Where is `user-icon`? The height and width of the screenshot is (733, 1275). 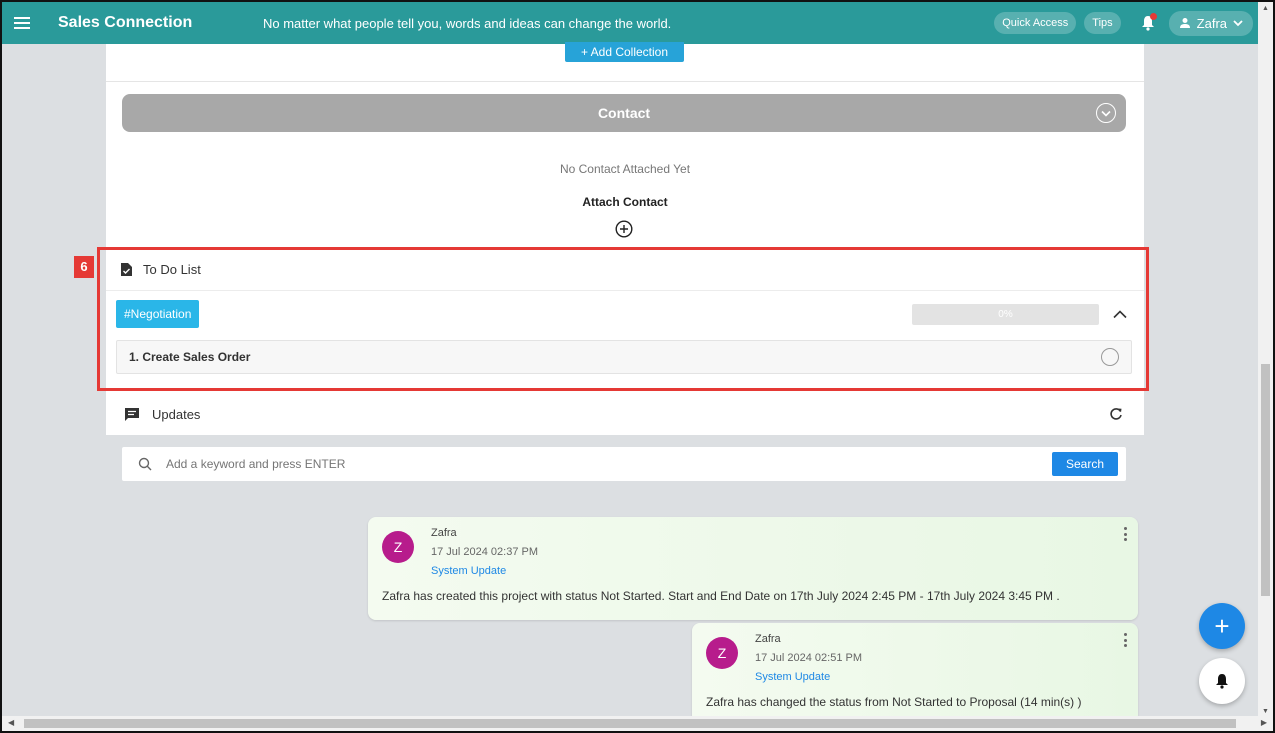
user-icon is located at coordinates (1184, 23).